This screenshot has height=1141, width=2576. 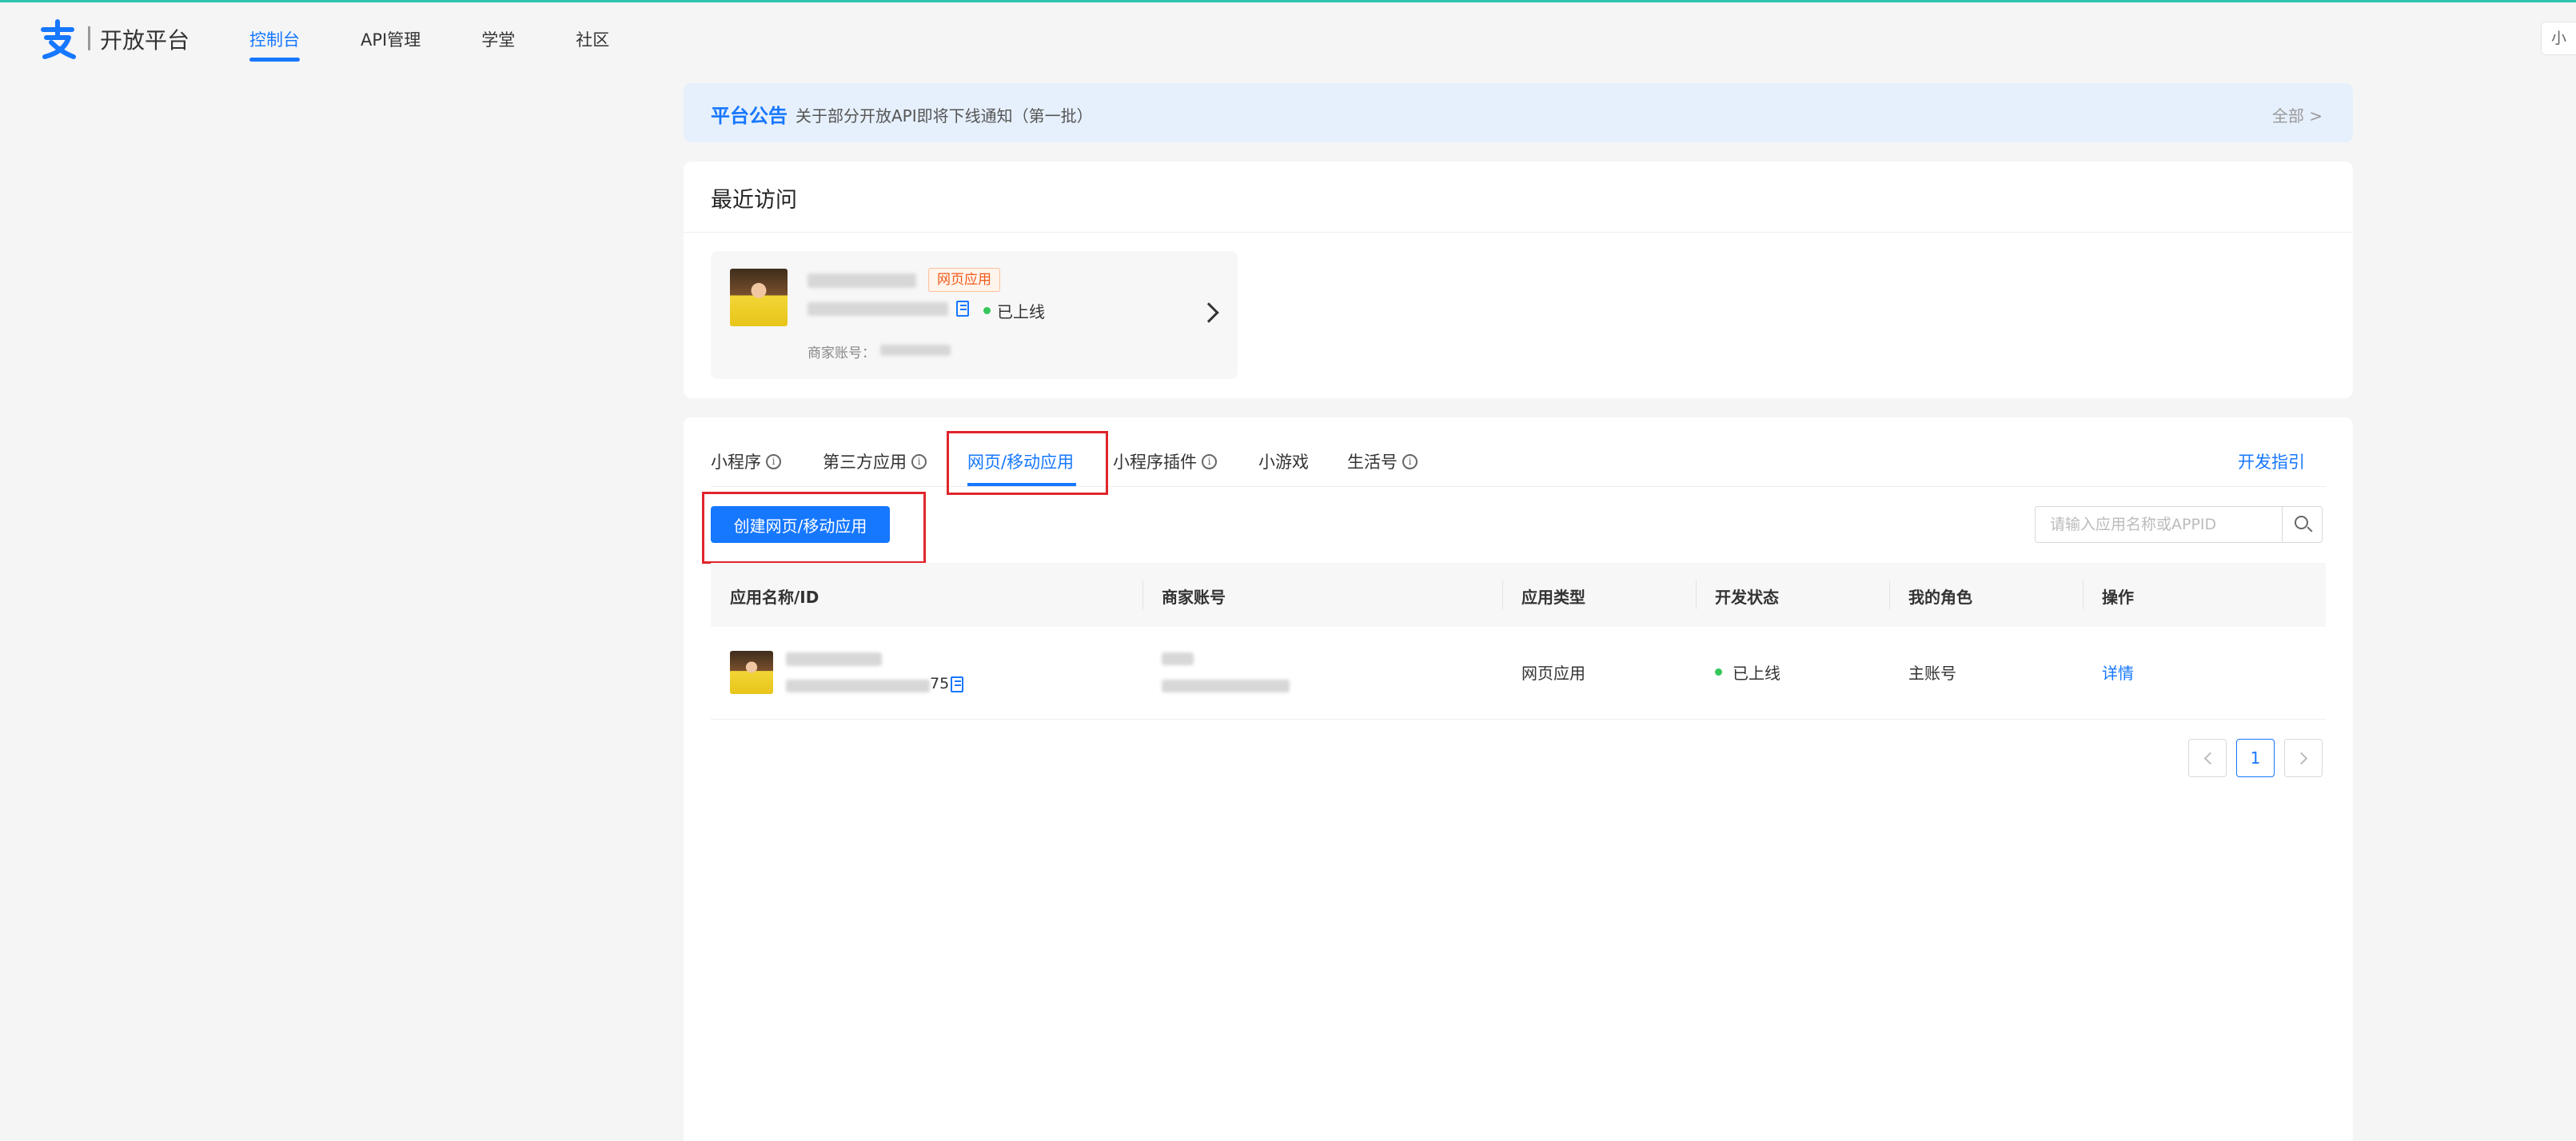 What do you see at coordinates (2118, 597) in the screenshot?
I see `col-actions: 操作` at bounding box center [2118, 597].